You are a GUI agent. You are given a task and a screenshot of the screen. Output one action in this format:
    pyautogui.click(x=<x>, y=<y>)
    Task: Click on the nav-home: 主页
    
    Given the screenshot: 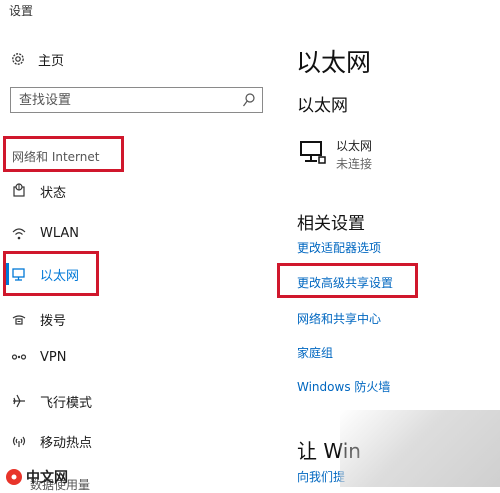 What is the action you would take?
    pyautogui.click(x=37, y=59)
    